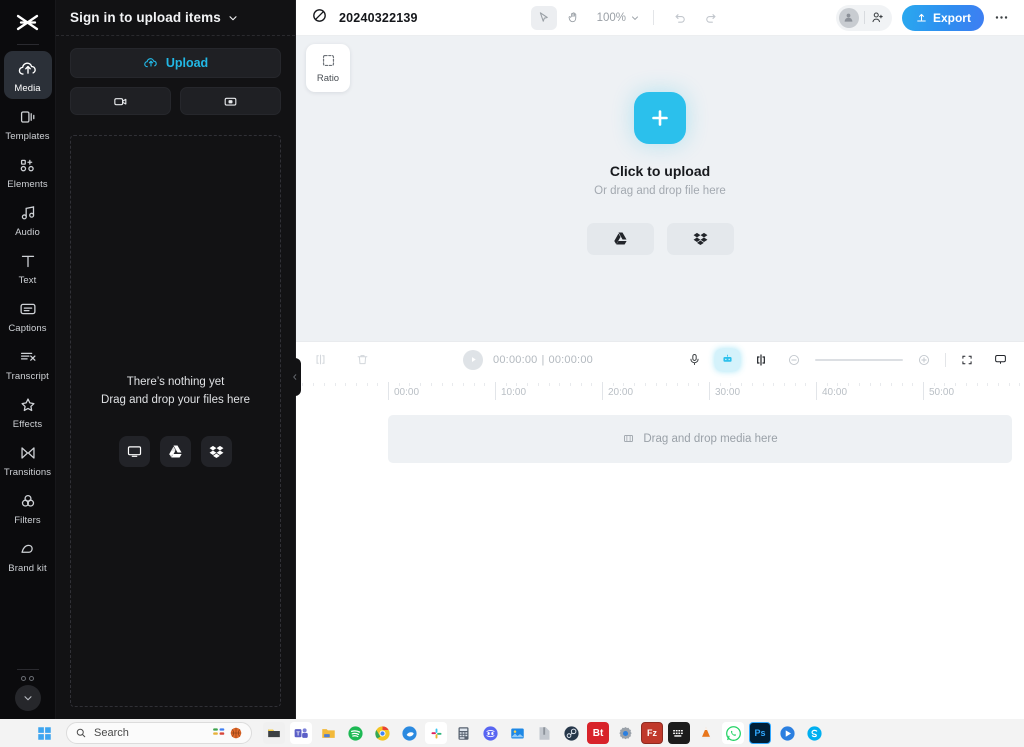 Image resolution: width=1024 pixels, height=747 pixels. What do you see at coordinates (27, 376) in the screenshot?
I see `sidebar-item-label: Transcript` at bounding box center [27, 376].